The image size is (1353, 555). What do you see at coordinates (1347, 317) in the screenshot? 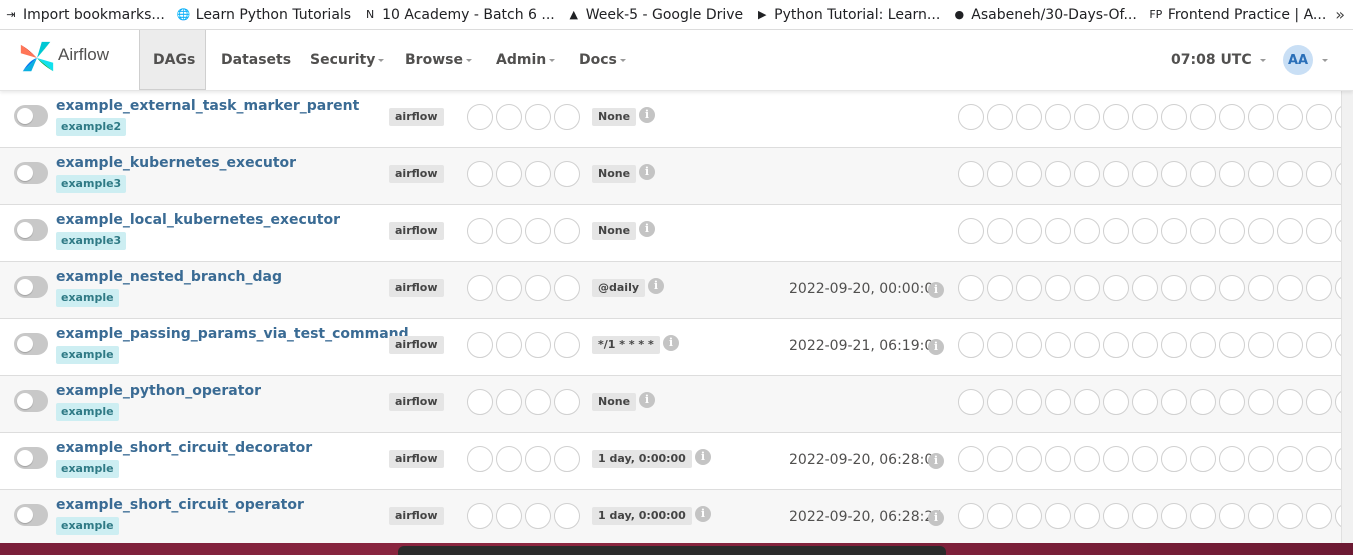
I see `scrollbar` at bounding box center [1347, 317].